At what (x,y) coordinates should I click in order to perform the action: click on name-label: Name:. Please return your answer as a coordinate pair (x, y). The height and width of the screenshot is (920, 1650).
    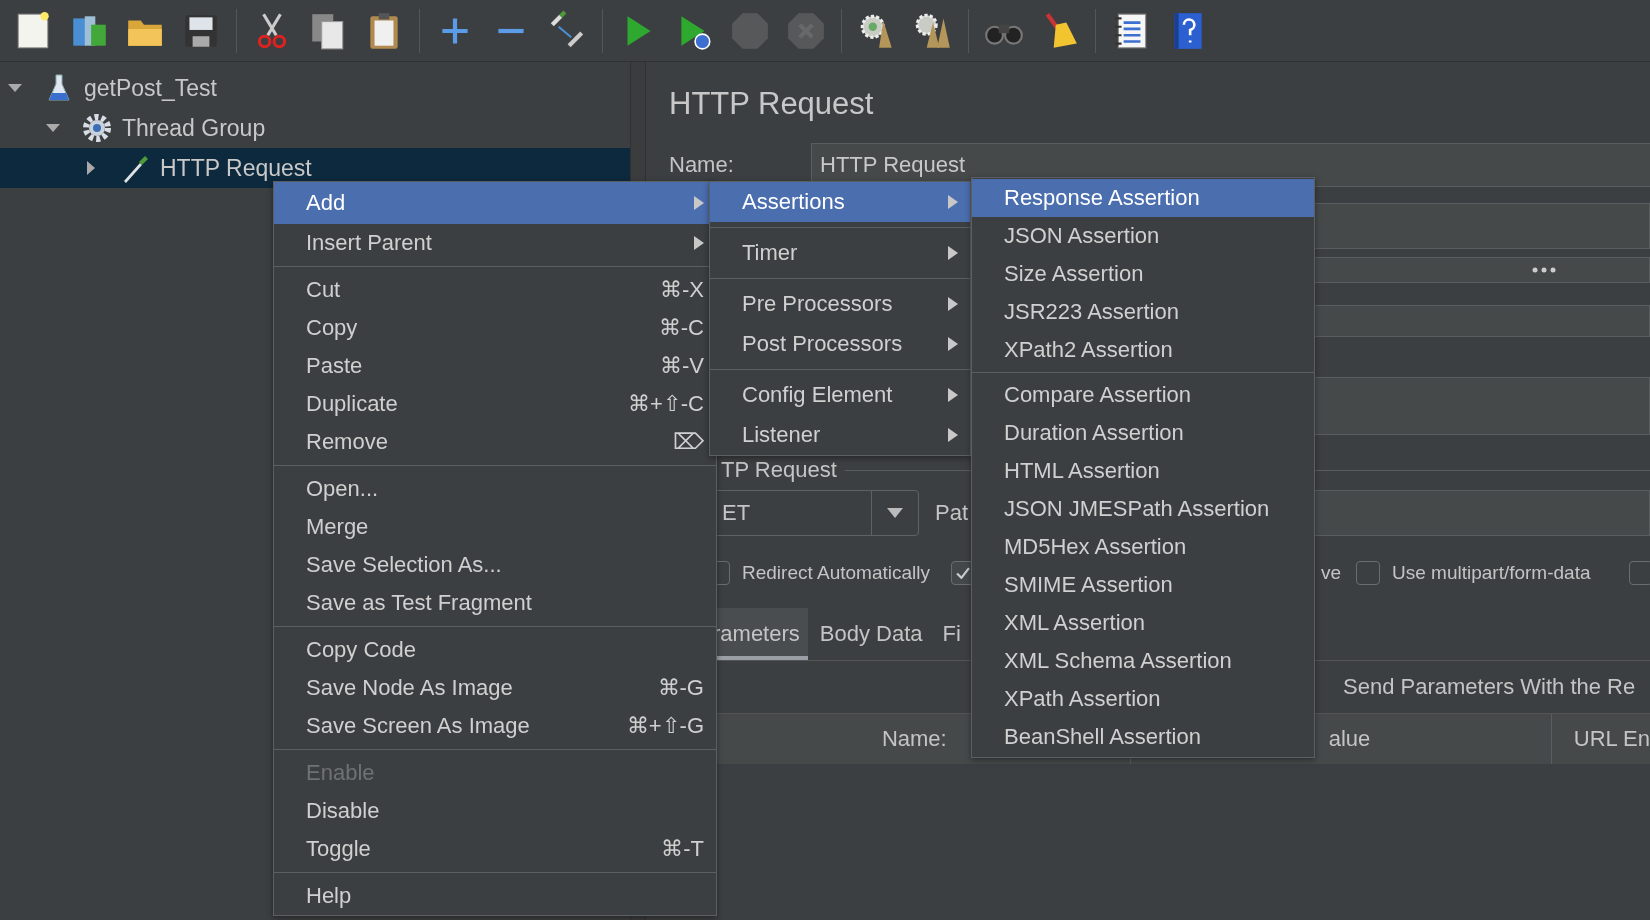
    Looking at the image, I should click on (702, 165).